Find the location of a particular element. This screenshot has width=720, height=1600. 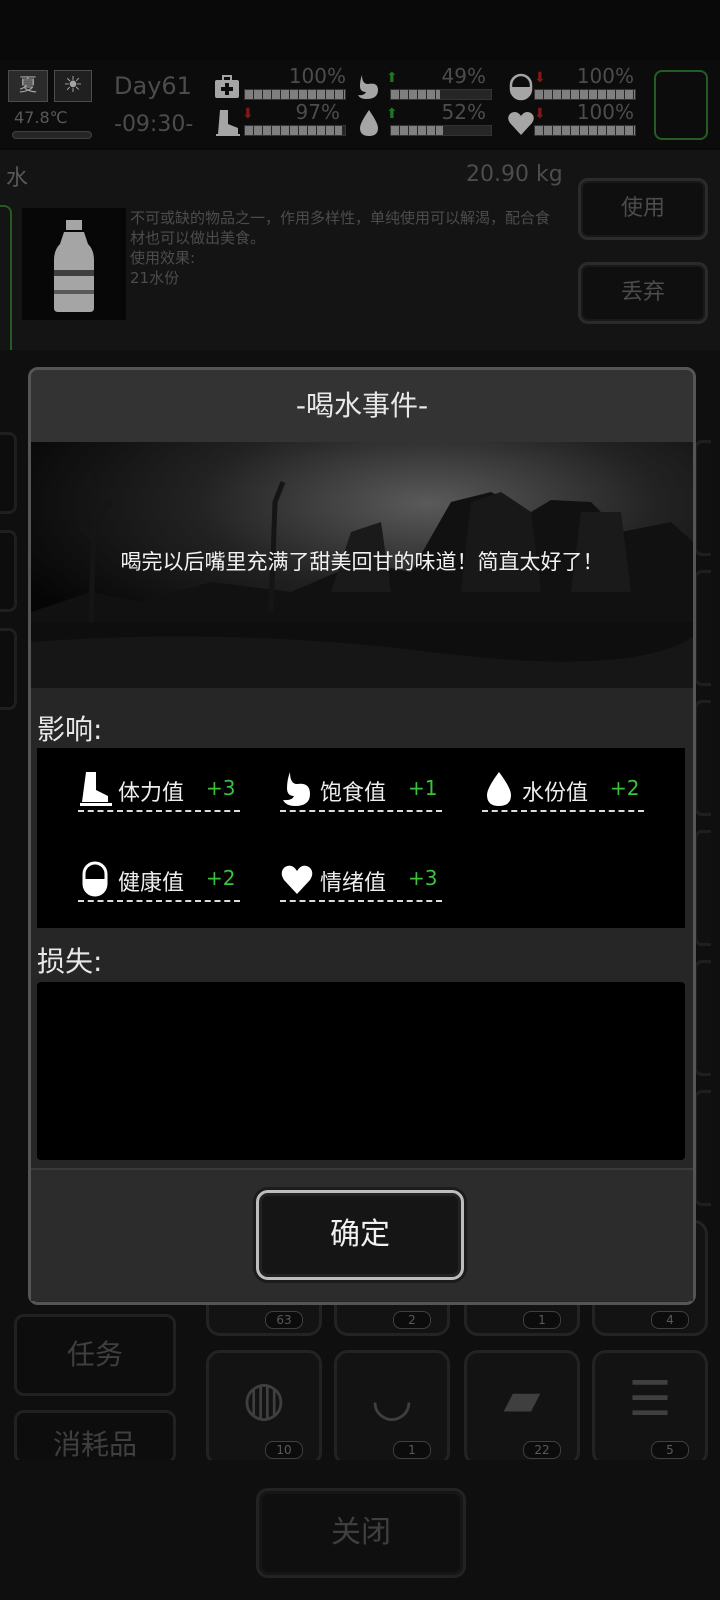

effect-health: 健康值 +2 is located at coordinates (159, 881).